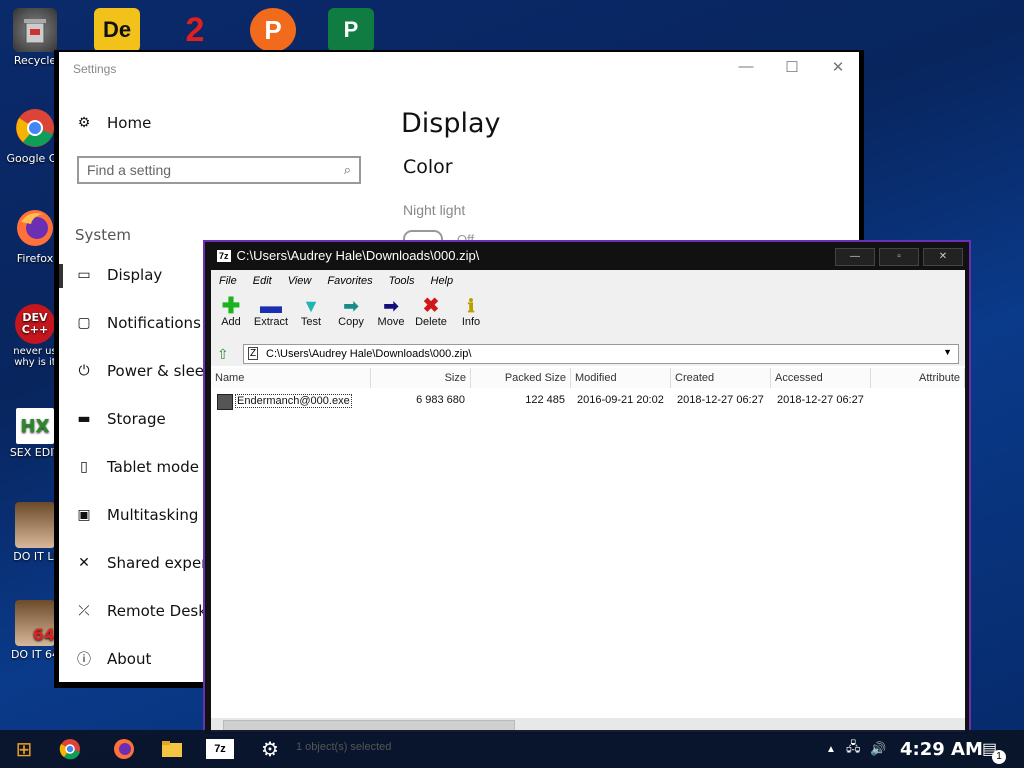  I want to click on col-created: Created, so click(721, 378).